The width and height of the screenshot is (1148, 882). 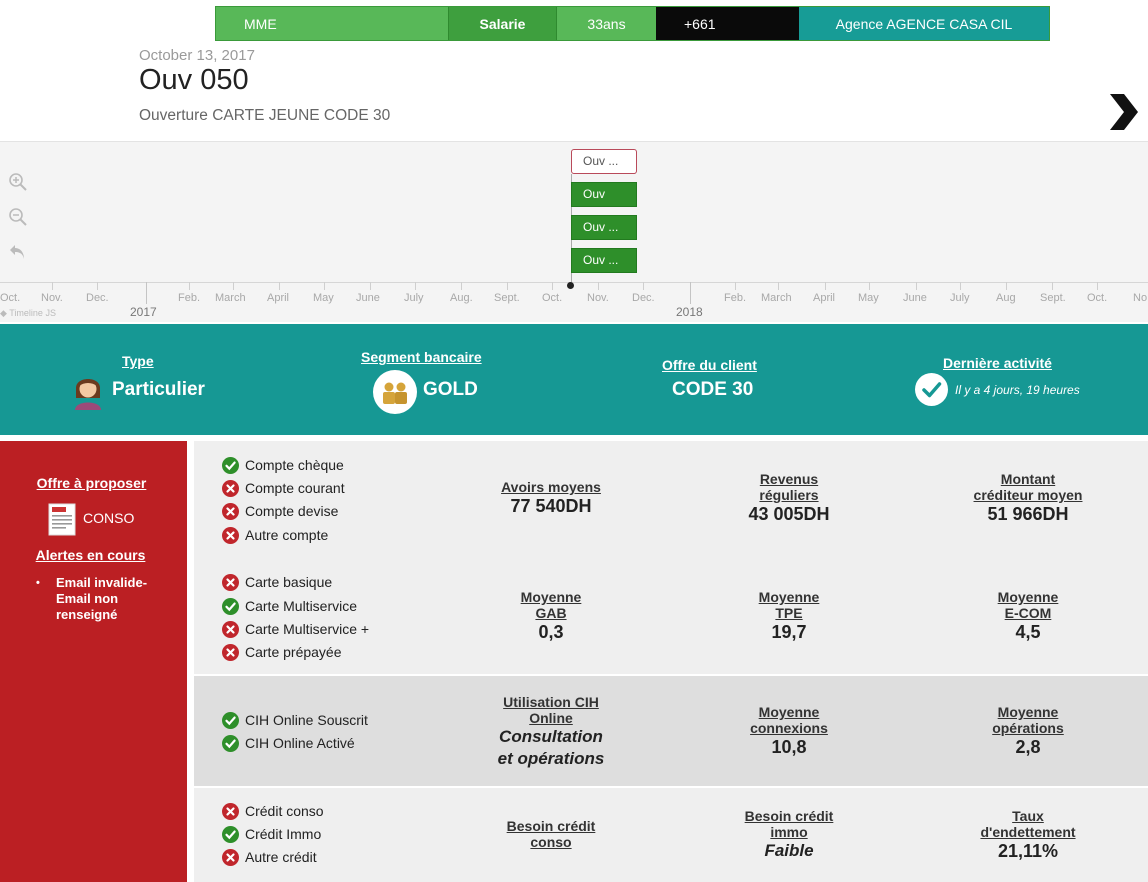 I want to click on product-label: Compte chèque, so click(x=294, y=465).